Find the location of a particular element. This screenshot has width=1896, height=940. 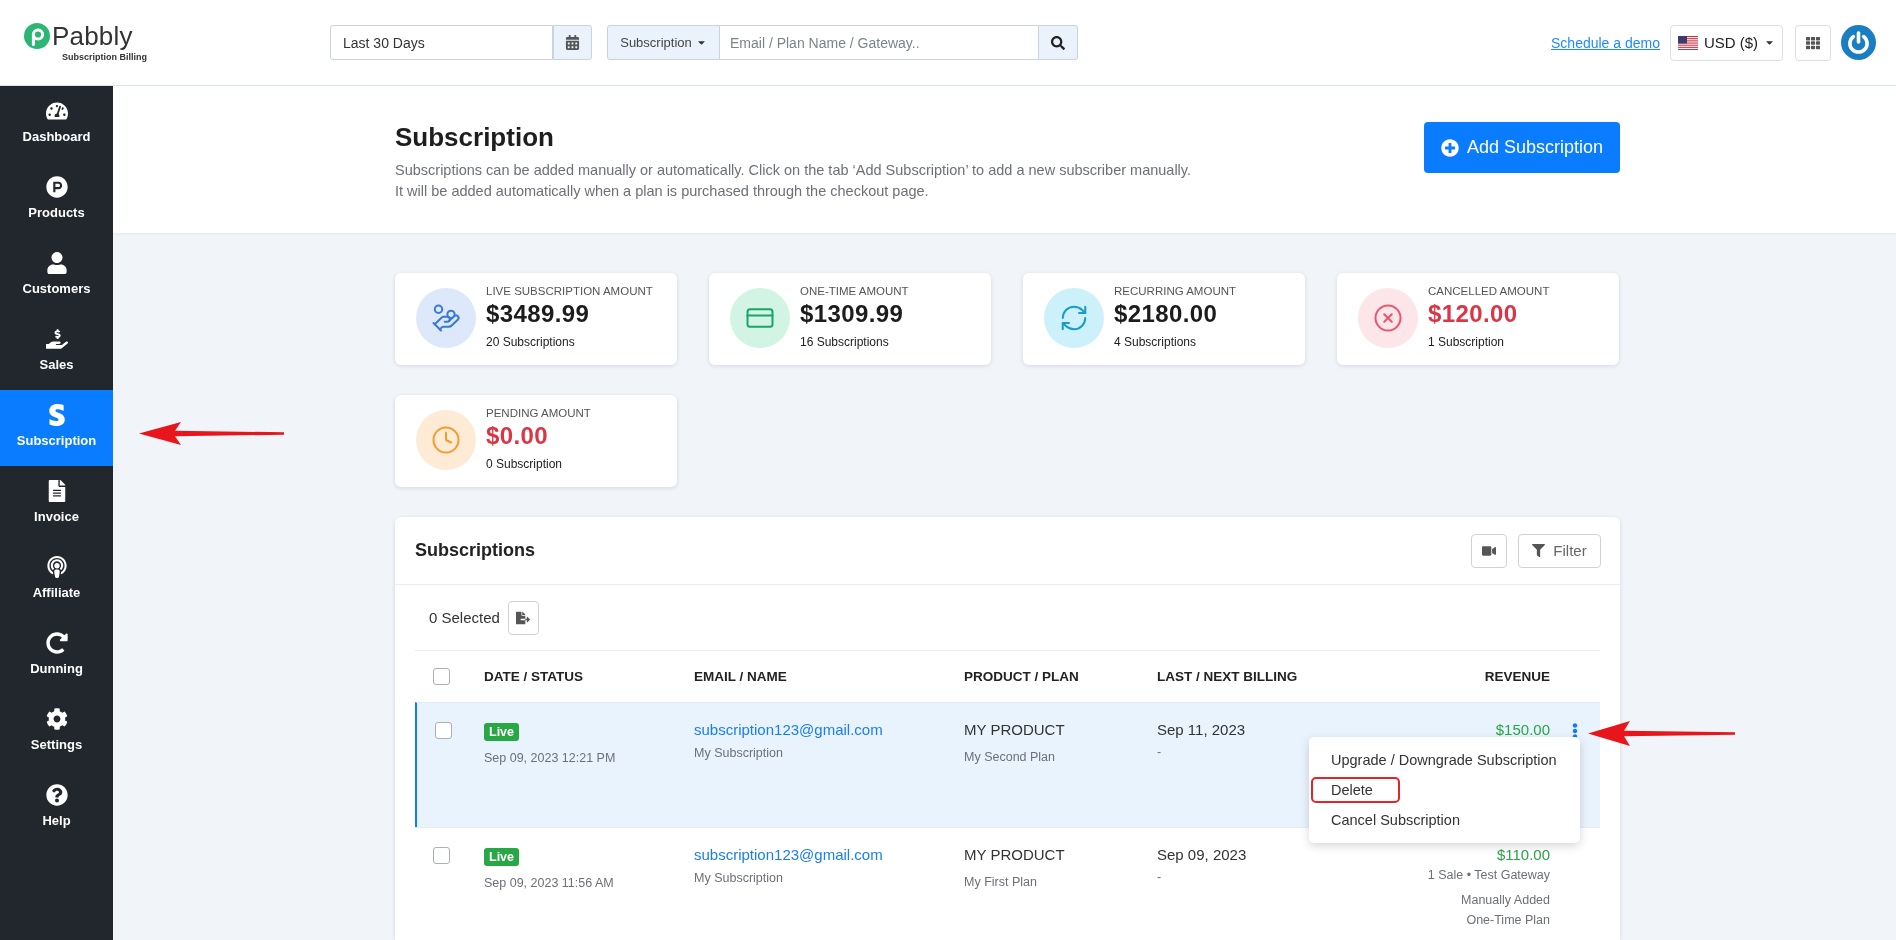

column-header: PRODUCT / PLAN is located at coordinates (1021, 676).